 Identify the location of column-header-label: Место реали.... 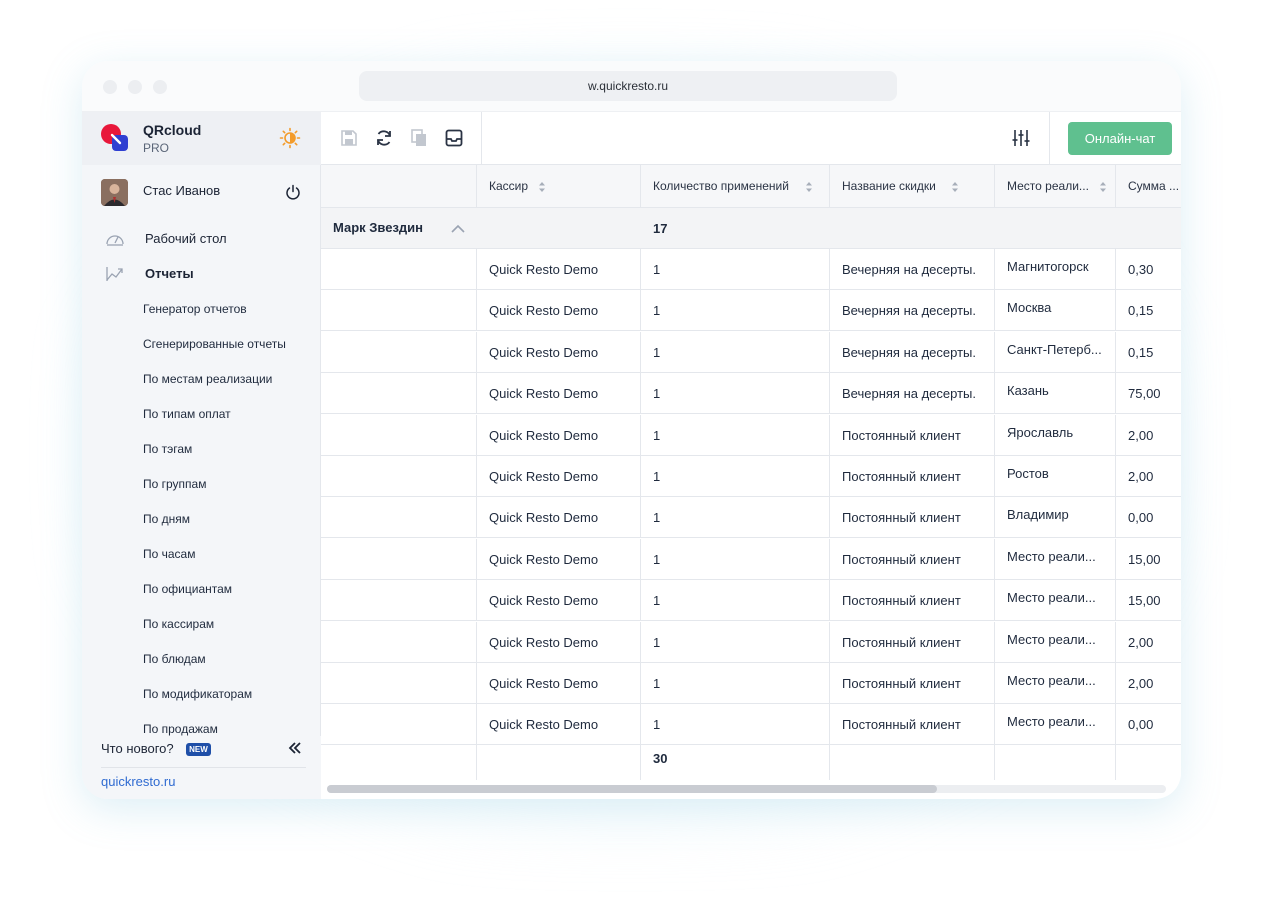
(1048, 186).